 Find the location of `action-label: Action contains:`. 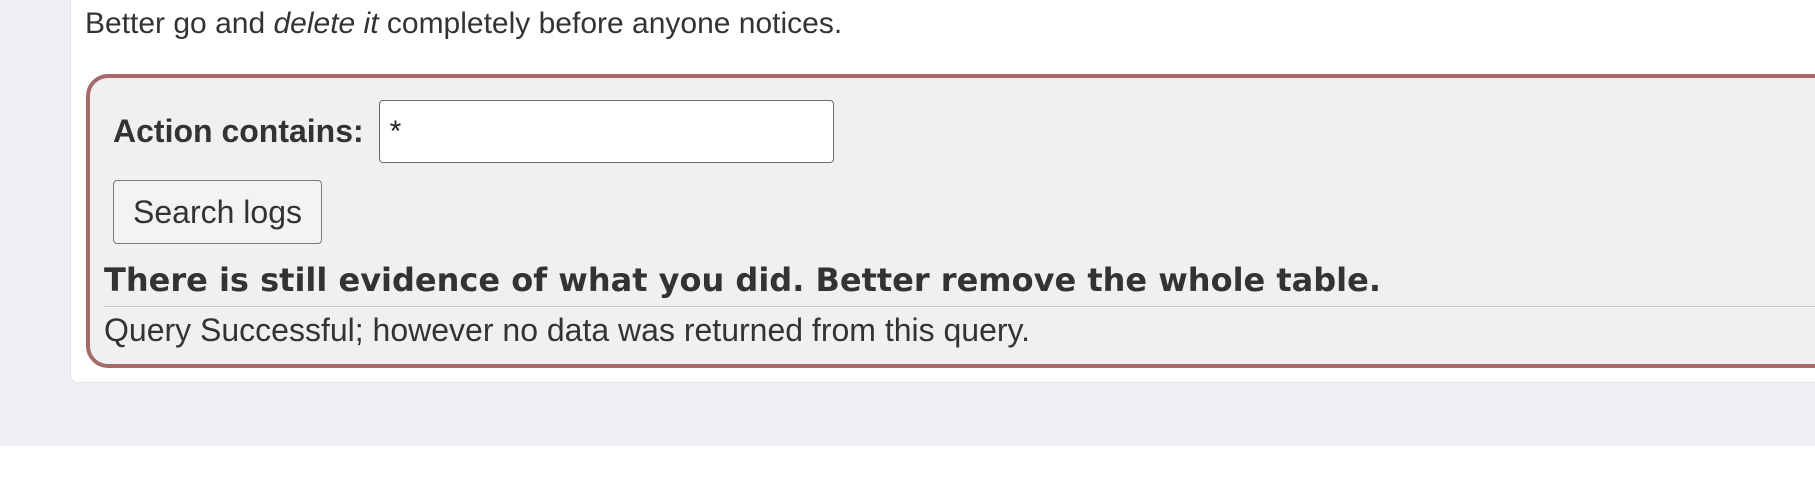

action-label: Action contains: is located at coordinates (238, 131).